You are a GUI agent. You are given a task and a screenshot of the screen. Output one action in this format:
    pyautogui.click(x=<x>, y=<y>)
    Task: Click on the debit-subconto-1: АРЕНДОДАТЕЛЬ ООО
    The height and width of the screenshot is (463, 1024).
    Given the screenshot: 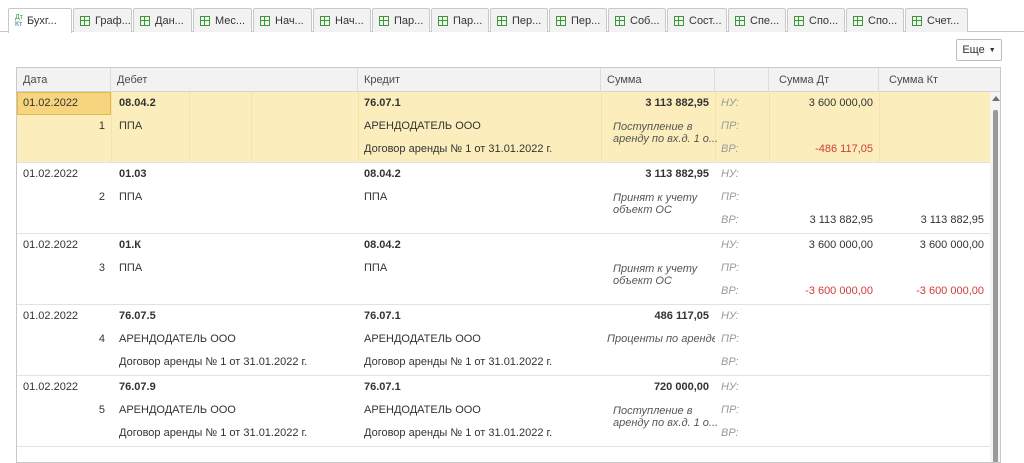 What is the action you would take?
    pyautogui.click(x=177, y=339)
    